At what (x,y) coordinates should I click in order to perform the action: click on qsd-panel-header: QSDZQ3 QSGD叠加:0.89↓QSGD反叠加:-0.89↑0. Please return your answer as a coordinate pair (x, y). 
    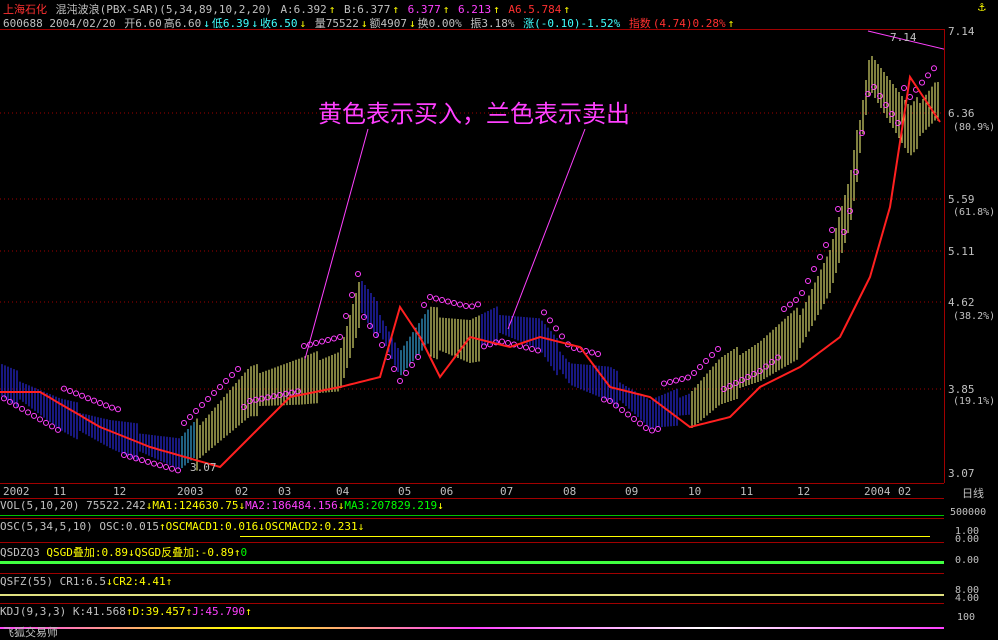
    Looking at the image, I should click on (124, 552).